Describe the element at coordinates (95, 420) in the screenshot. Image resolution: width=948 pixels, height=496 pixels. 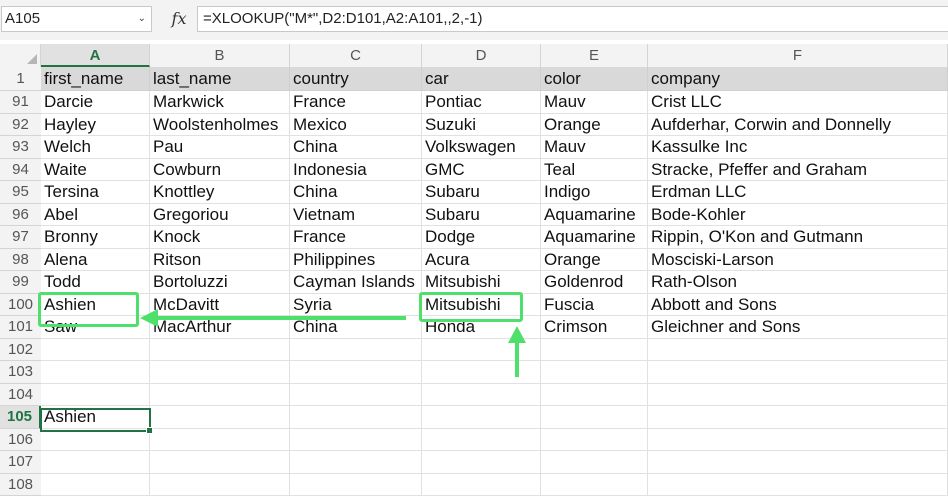
I see `active-cell-cursor` at that location.